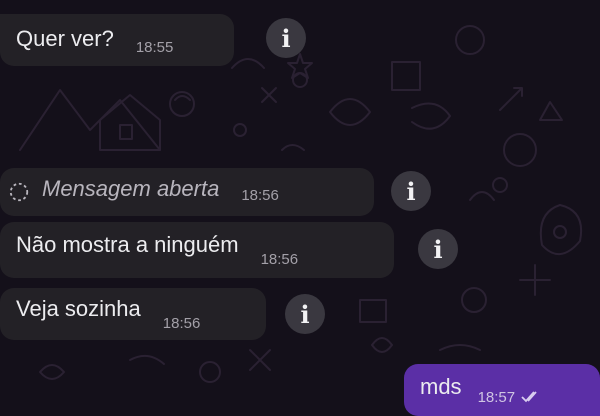 This screenshot has height=416, width=600. Describe the element at coordinates (131, 188) in the screenshot. I see `message-text: Mensagem aberta` at that location.